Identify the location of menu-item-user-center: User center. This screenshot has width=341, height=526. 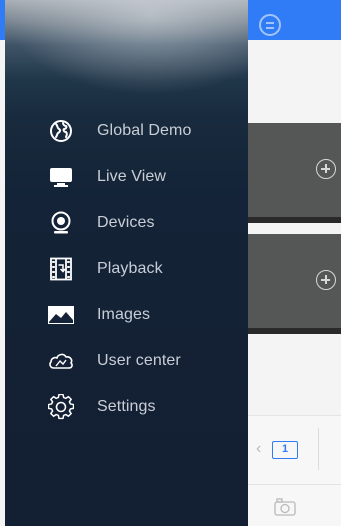
(126, 361).